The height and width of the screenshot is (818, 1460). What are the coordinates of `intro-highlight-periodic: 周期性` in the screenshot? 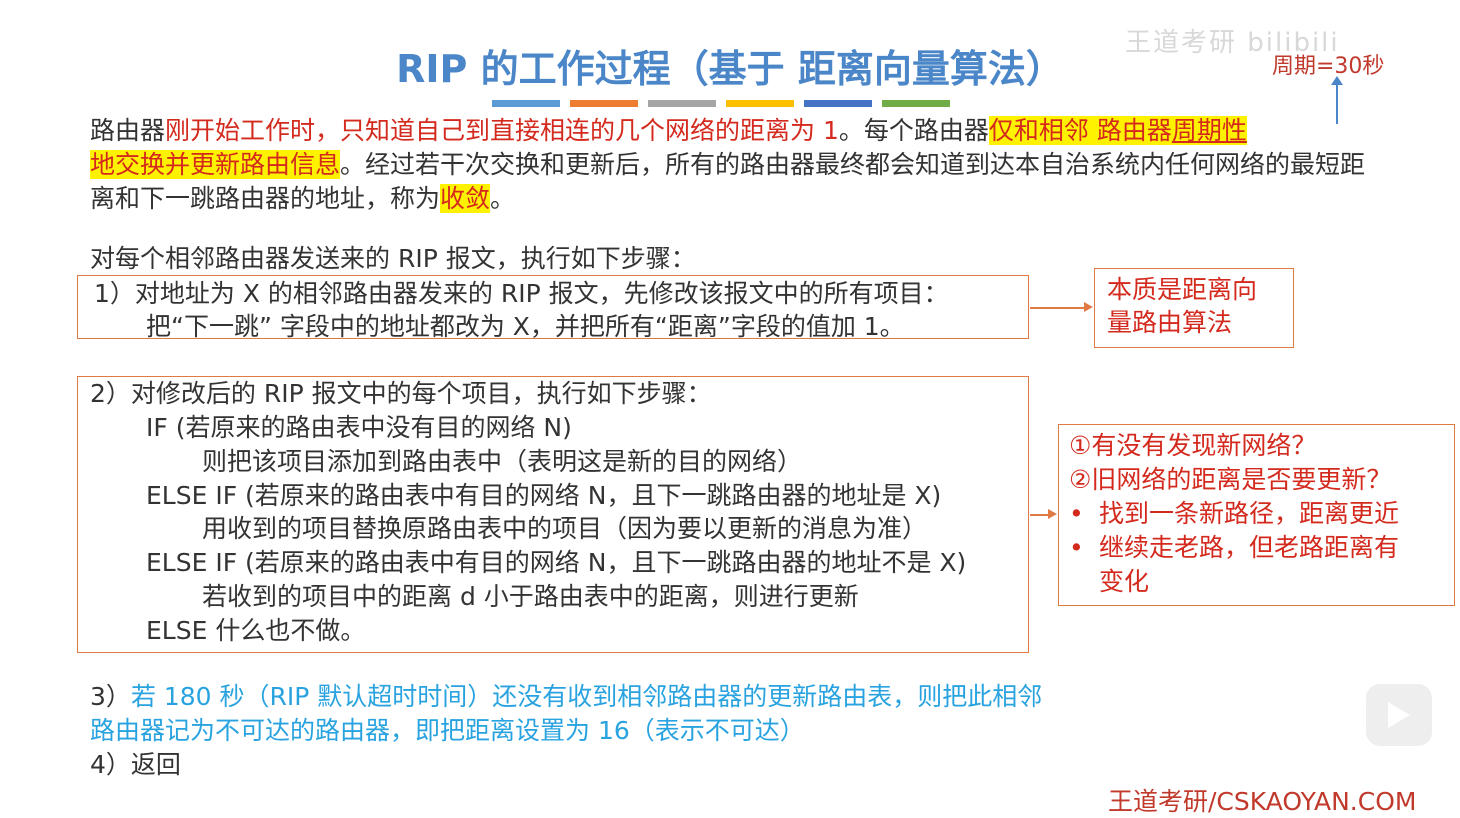 It's located at (1209, 130).